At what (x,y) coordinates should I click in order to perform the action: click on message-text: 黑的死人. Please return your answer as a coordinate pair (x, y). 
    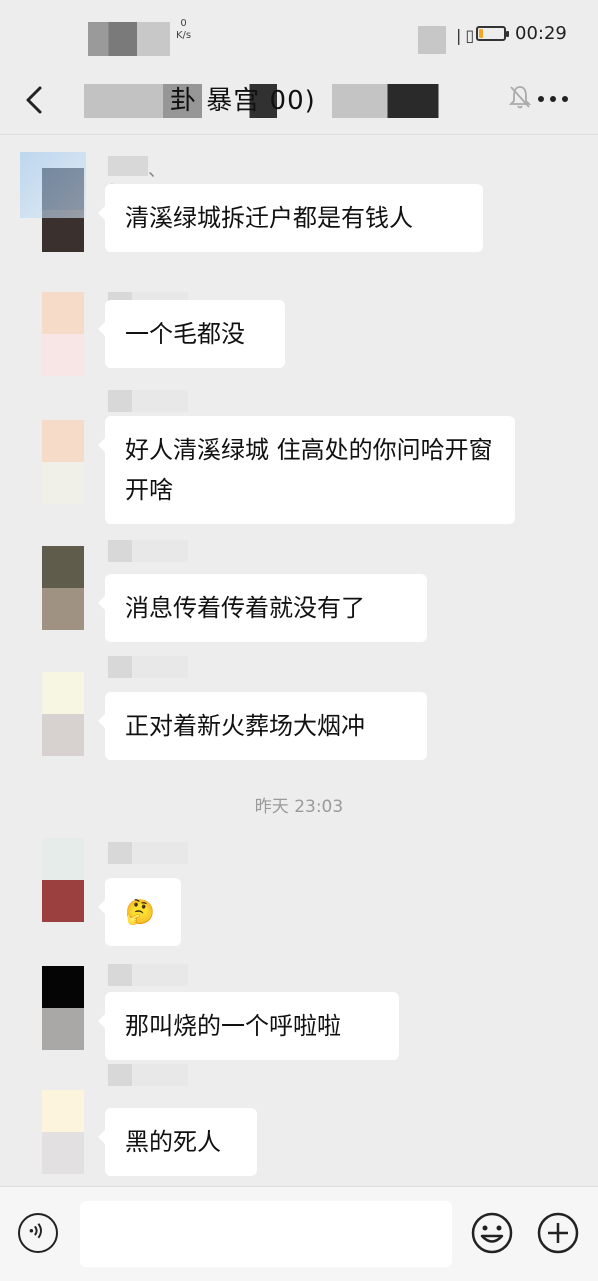
    Looking at the image, I should click on (173, 1142).